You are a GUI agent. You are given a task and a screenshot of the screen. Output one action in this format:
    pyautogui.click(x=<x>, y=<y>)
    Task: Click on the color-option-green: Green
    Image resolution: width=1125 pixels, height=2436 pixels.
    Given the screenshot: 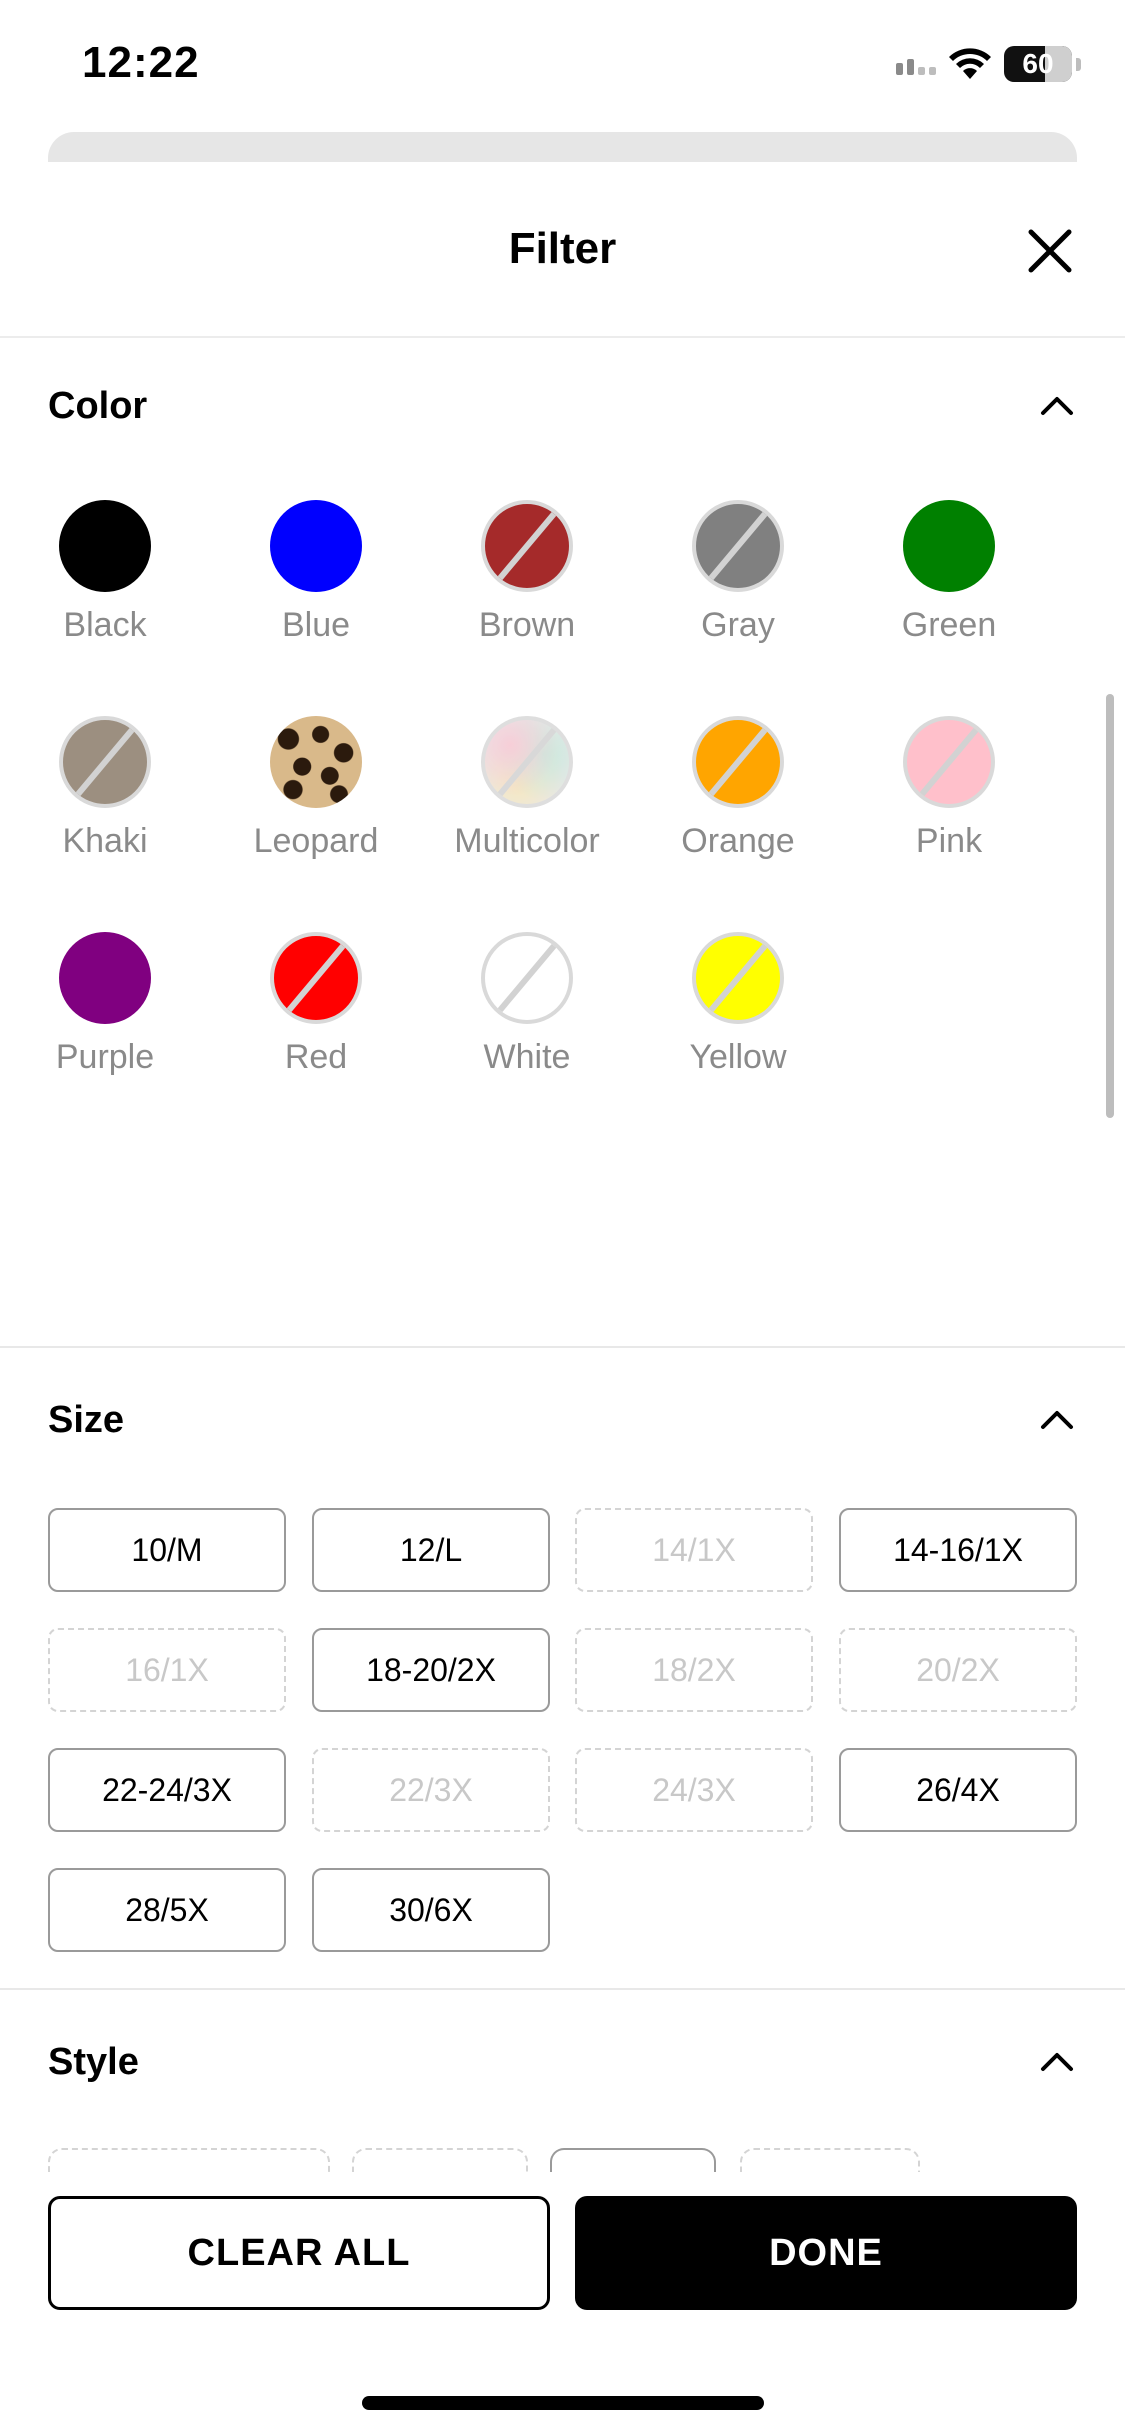 What is the action you would take?
    pyautogui.click(x=949, y=572)
    